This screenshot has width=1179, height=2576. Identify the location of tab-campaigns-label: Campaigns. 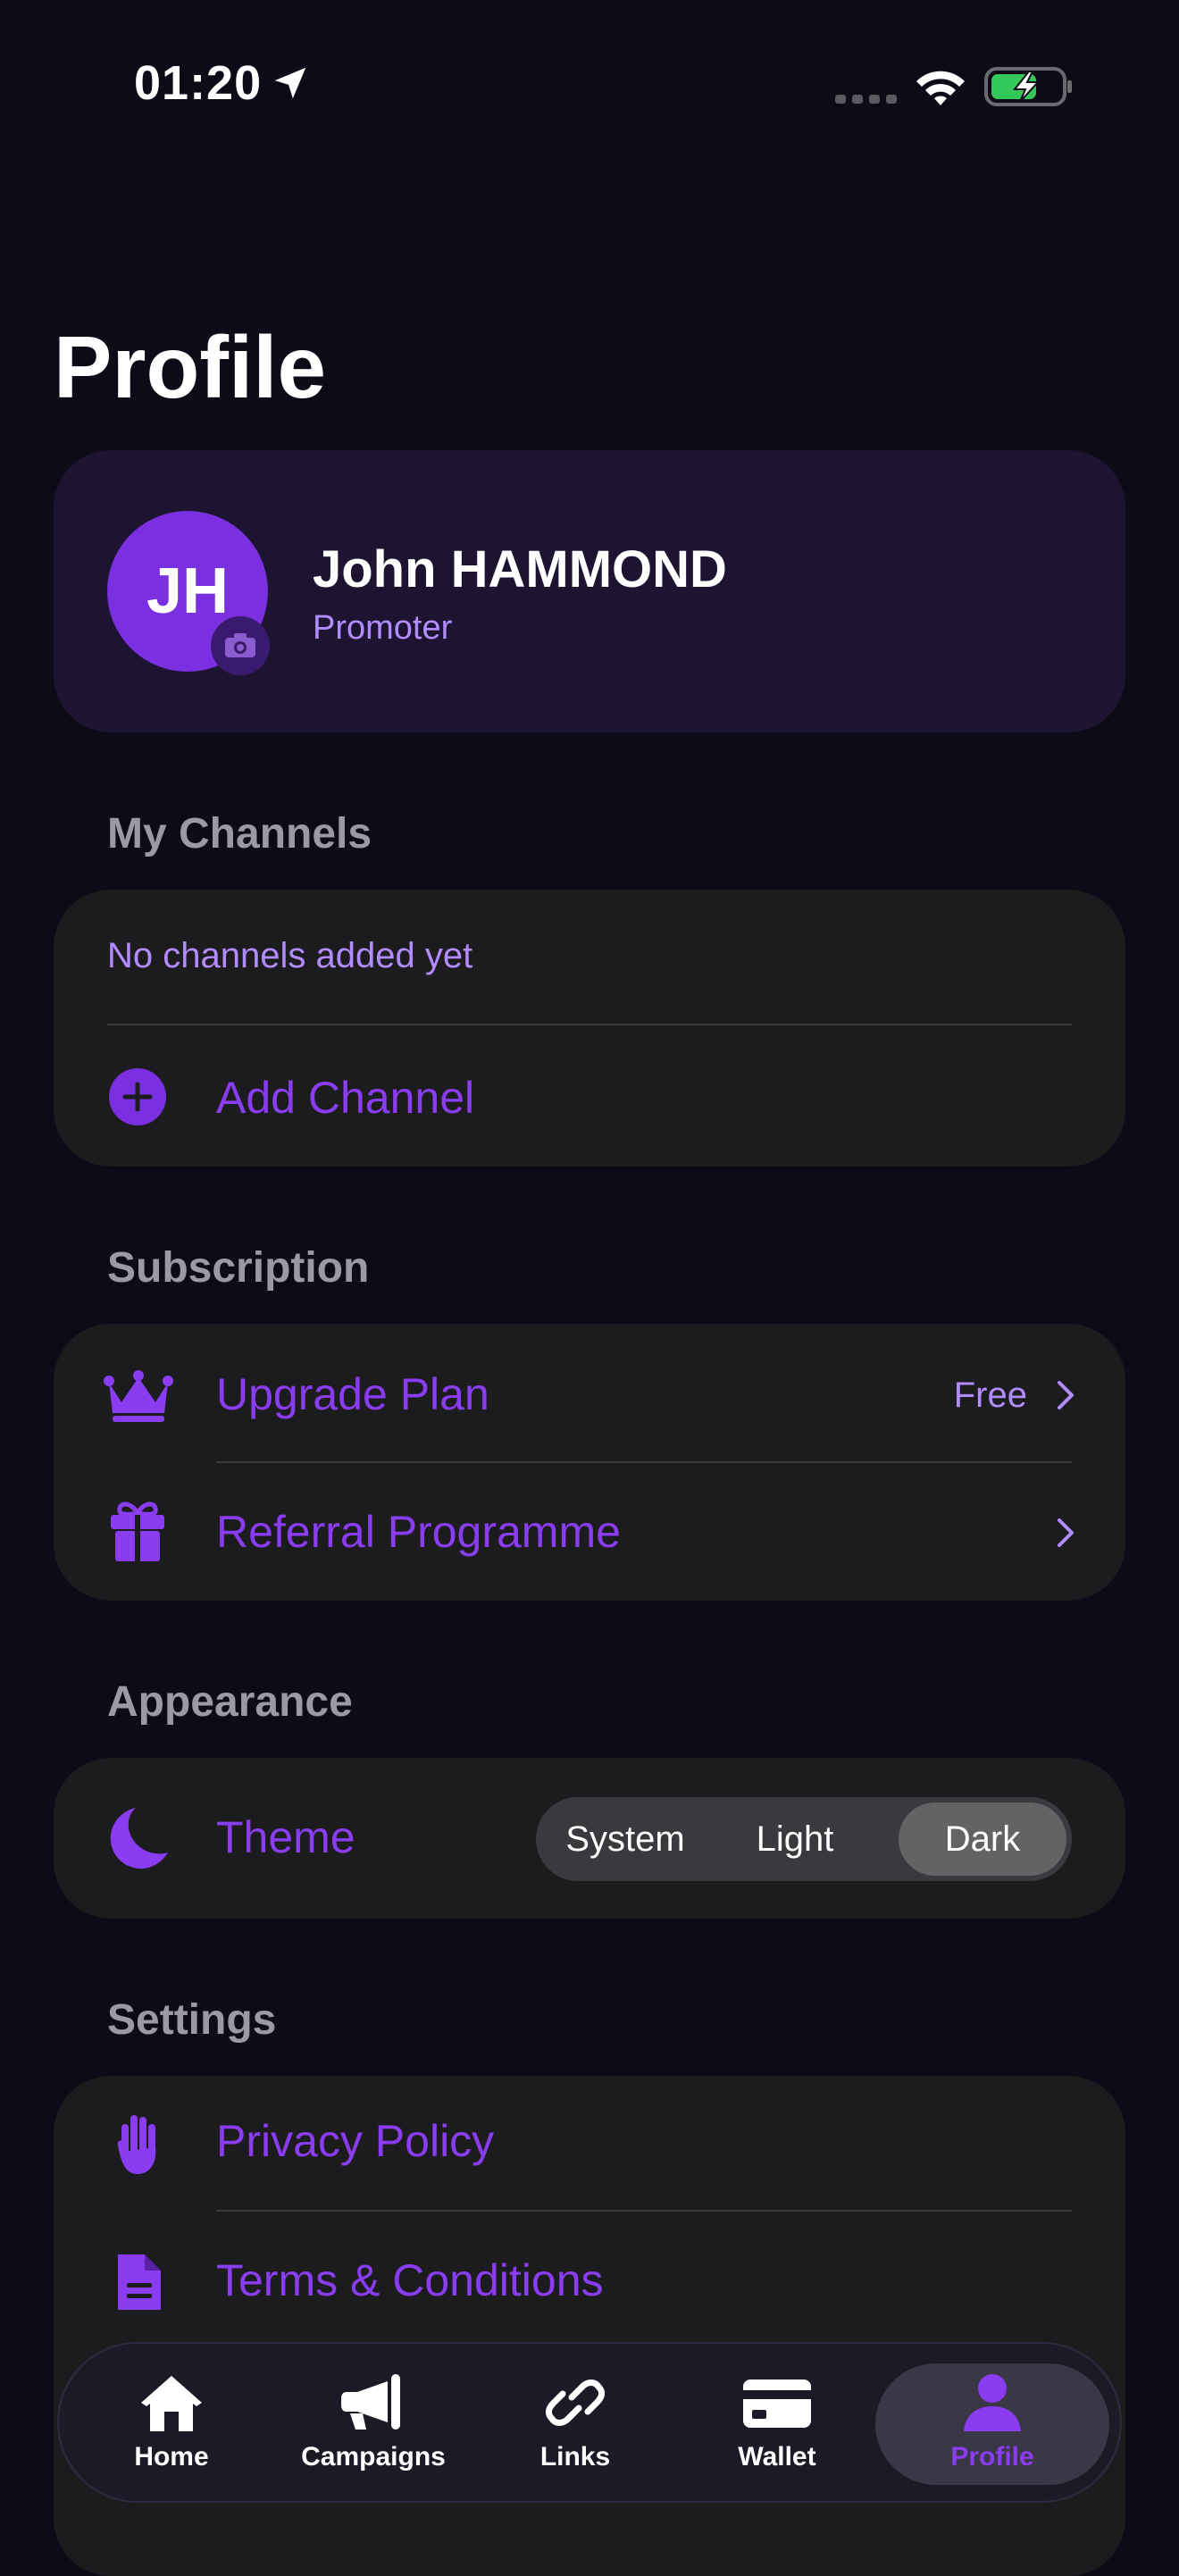
(373, 2457).